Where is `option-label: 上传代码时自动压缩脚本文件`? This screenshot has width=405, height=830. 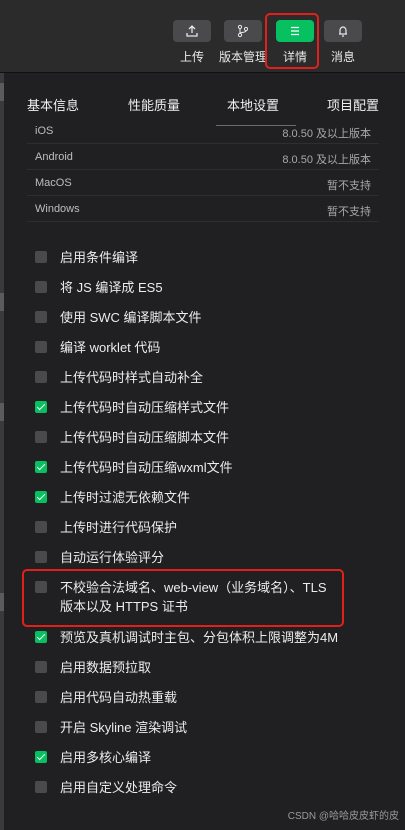
option-label: 上传代码时自动压缩脚本文件 is located at coordinates (145, 437).